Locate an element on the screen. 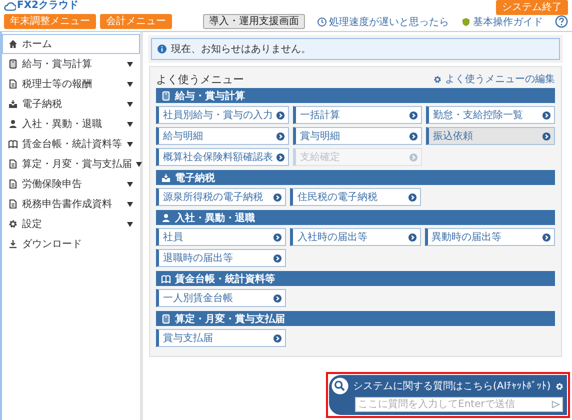 This screenshot has height=420, width=572. notice-text: 現在、お知らせはありません。 is located at coordinates (241, 49).